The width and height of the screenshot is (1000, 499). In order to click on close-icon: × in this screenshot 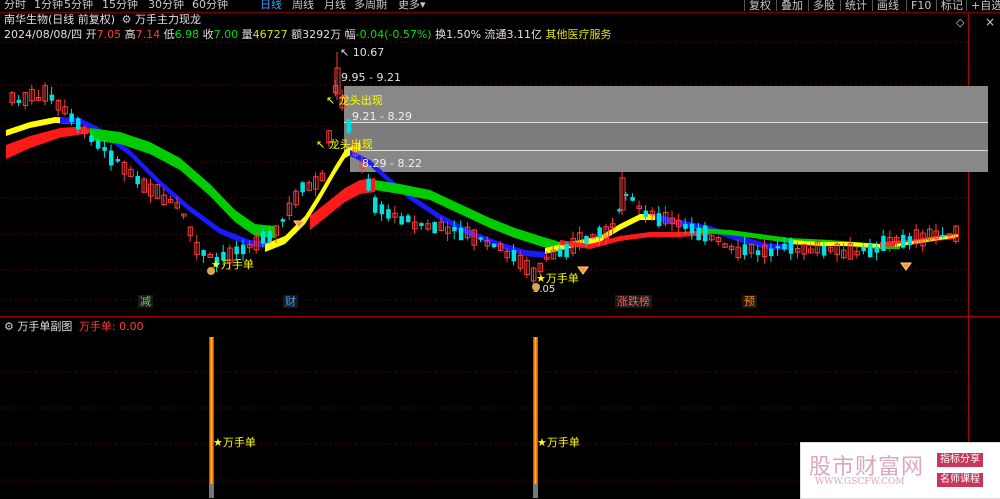, I will do `click(990, 22)`.